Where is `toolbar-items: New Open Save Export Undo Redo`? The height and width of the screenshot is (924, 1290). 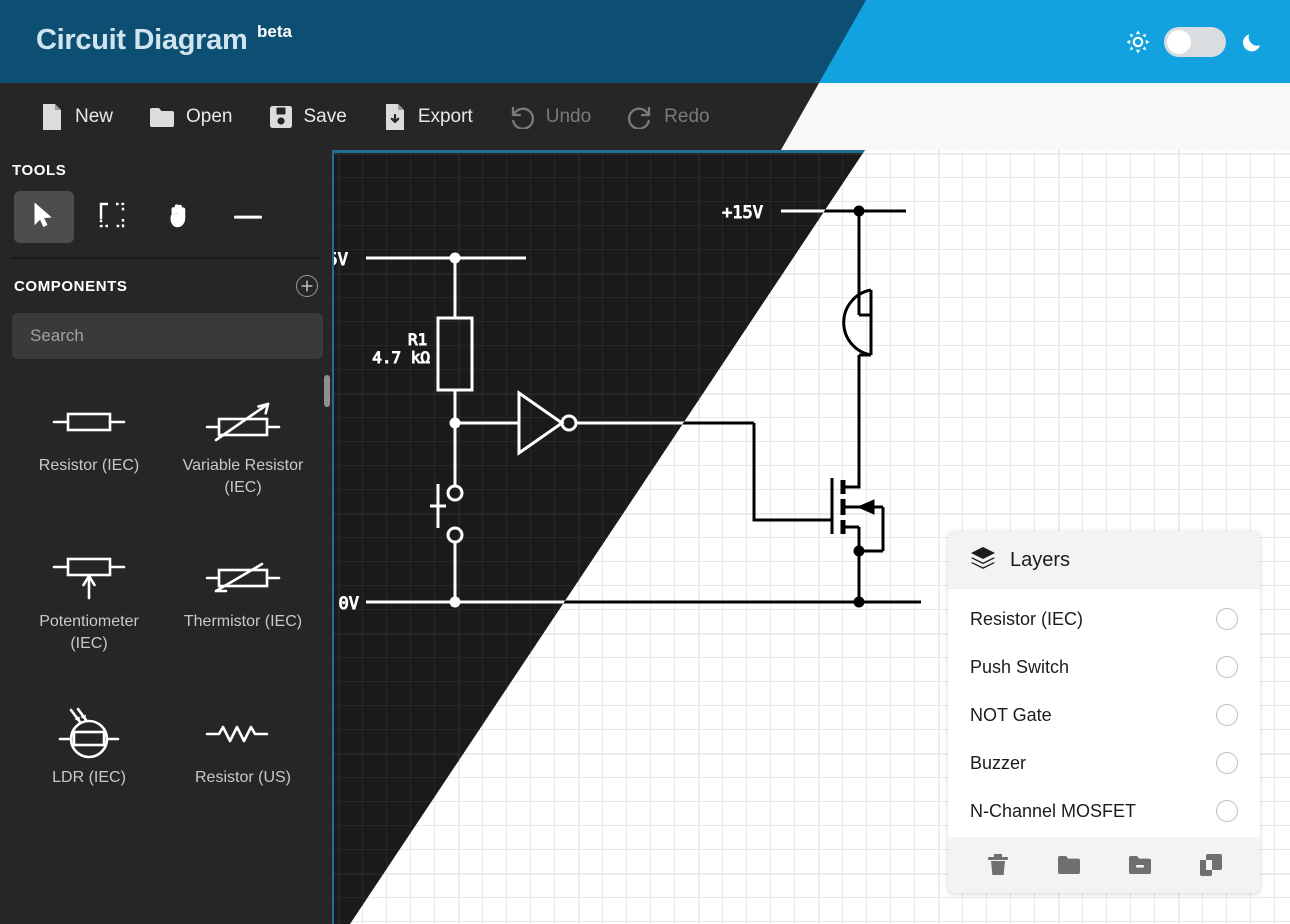
toolbar-items: New Open Save Export Undo Redo is located at coordinates (364, 116).